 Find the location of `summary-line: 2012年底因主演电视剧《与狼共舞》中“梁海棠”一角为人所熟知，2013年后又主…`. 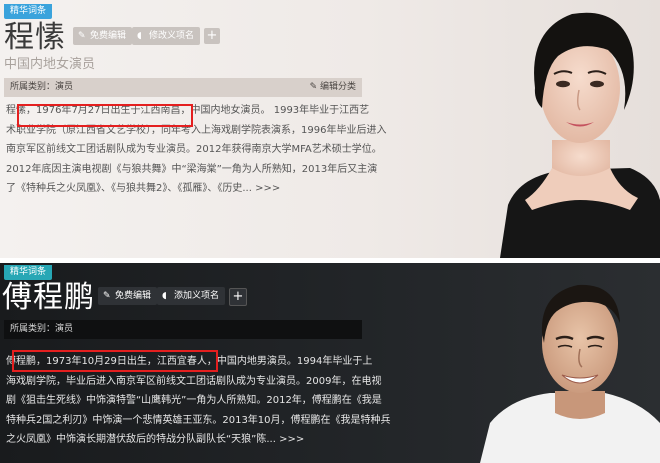

summary-line: 2012年底因主演电视剧《与狼共舞》中“梁海棠”一角为人所熟知，2013年后又主… is located at coordinates (192, 169).